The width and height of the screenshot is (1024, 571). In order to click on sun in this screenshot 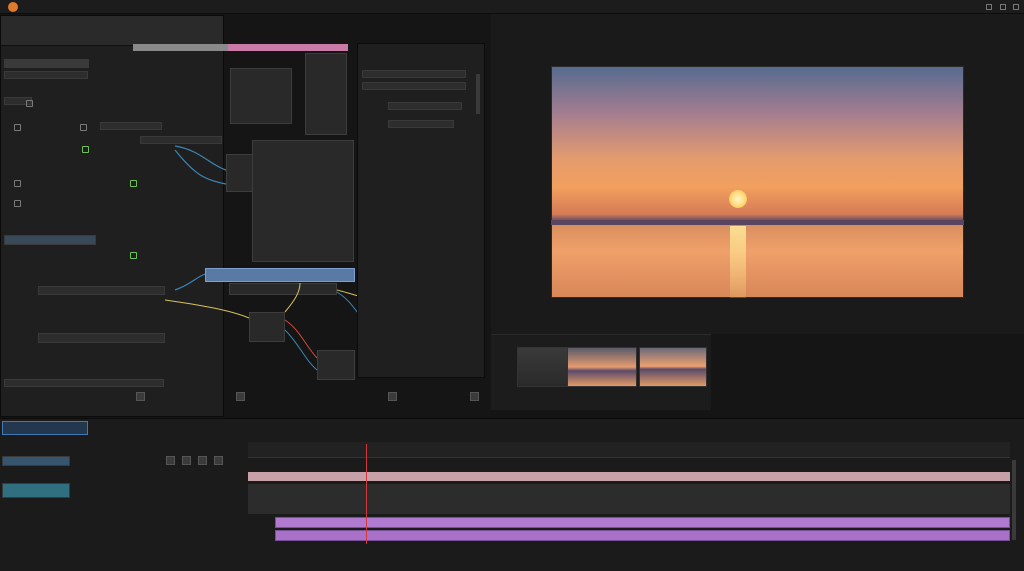, I will do `click(738, 199)`.